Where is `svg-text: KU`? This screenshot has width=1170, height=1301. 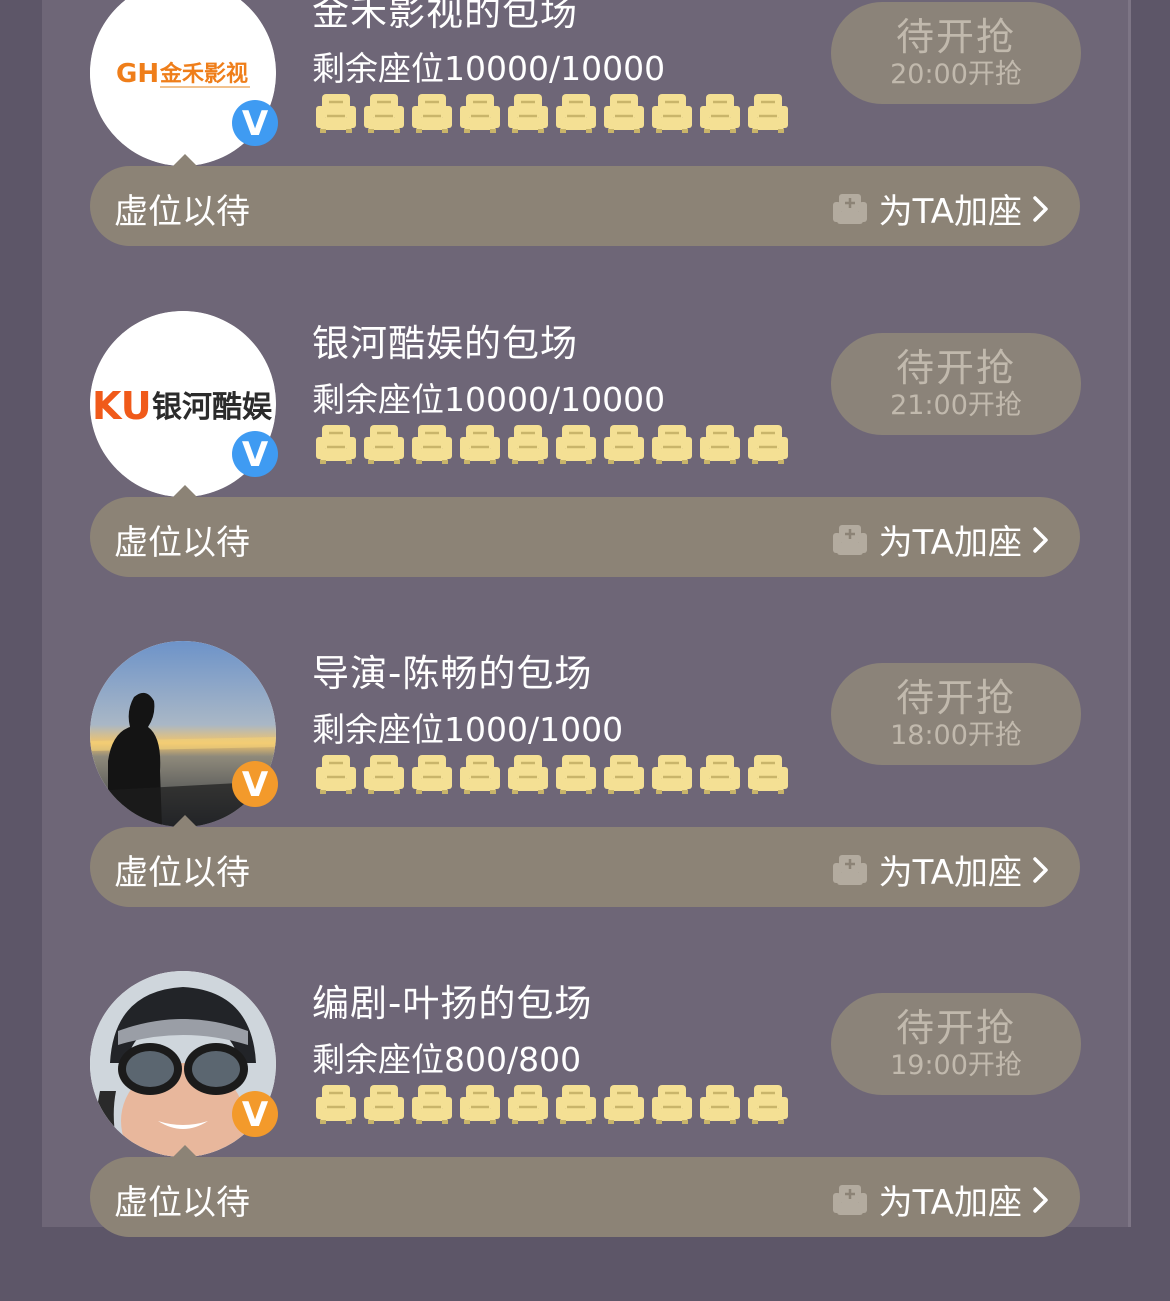
svg-text: KU is located at coordinates (122, 406).